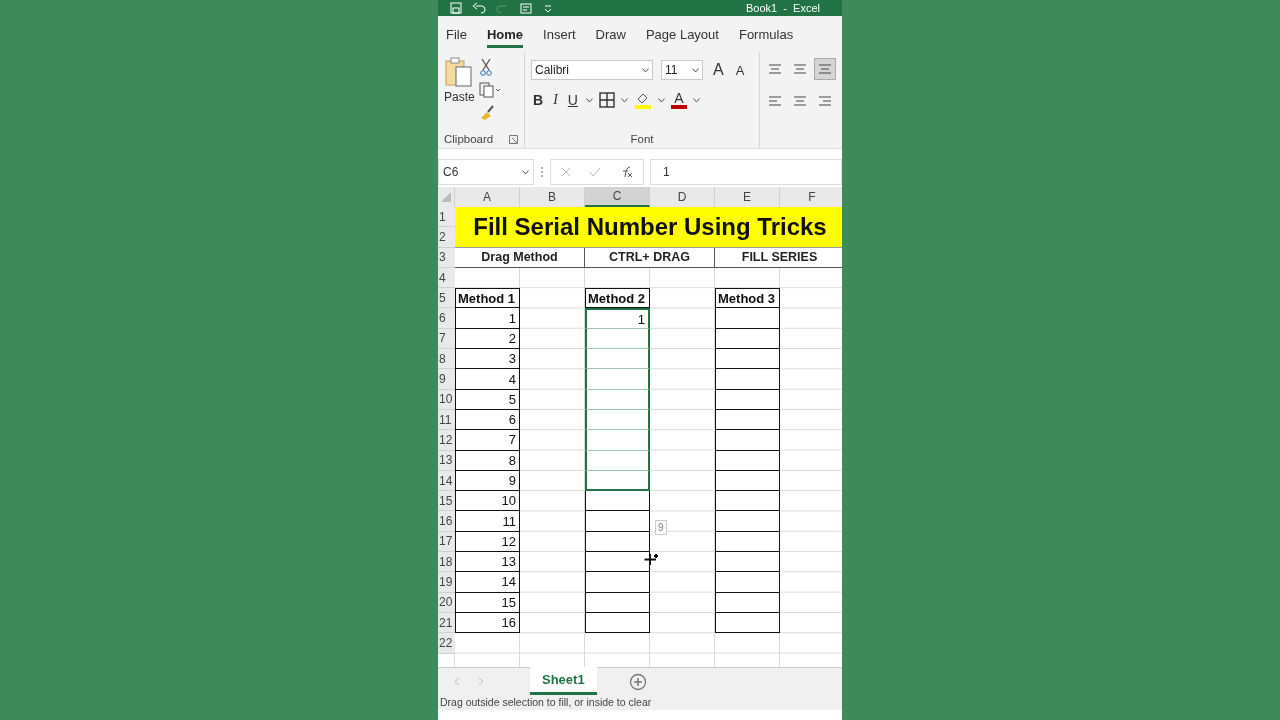 The width and height of the screenshot is (1280, 720). Describe the element at coordinates (446, 501) in the screenshot. I see `row-header: 15` at that location.